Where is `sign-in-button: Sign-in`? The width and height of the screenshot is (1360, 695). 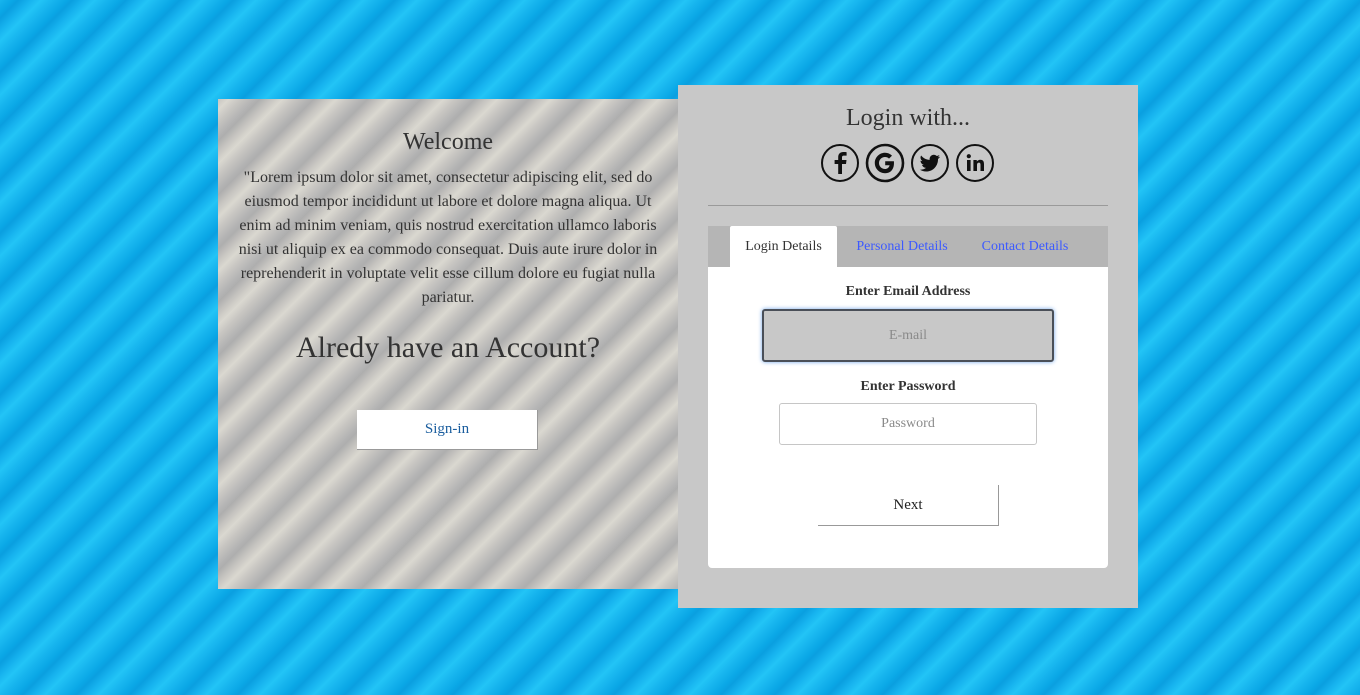
sign-in-button: Sign-in is located at coordinates (447, 430).